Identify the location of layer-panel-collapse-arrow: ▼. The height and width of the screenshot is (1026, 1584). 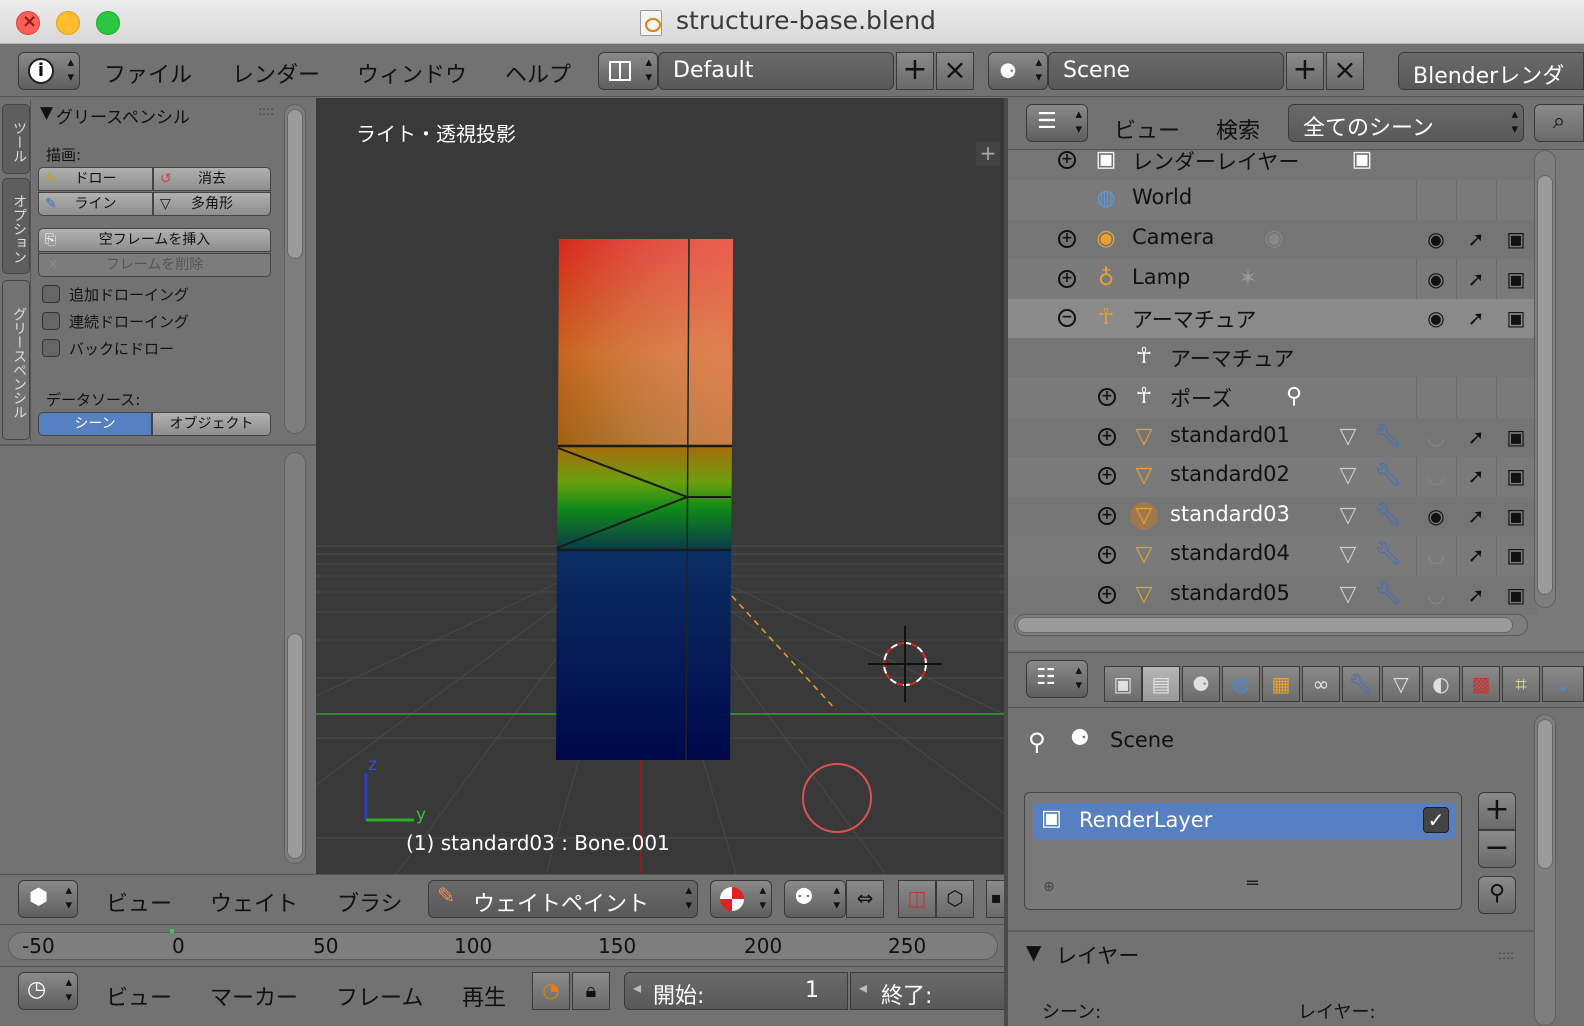
(1033, 952).